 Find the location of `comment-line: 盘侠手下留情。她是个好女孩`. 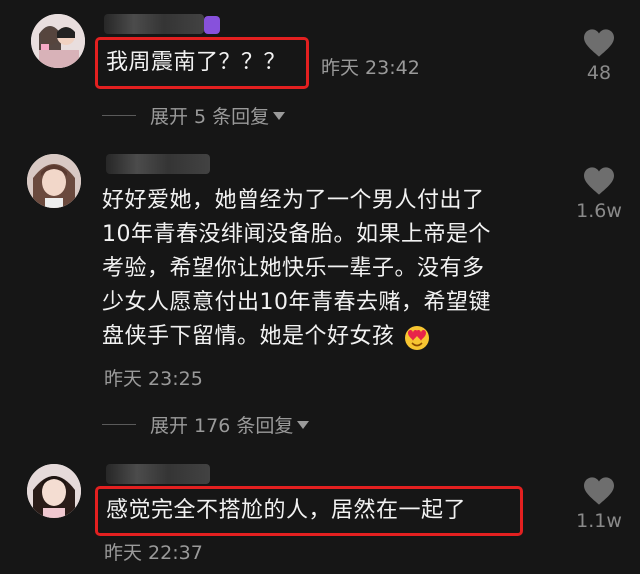

comment-line: 盘侠手下留情。她是个好女孩 is located at coordinates (248, 336).